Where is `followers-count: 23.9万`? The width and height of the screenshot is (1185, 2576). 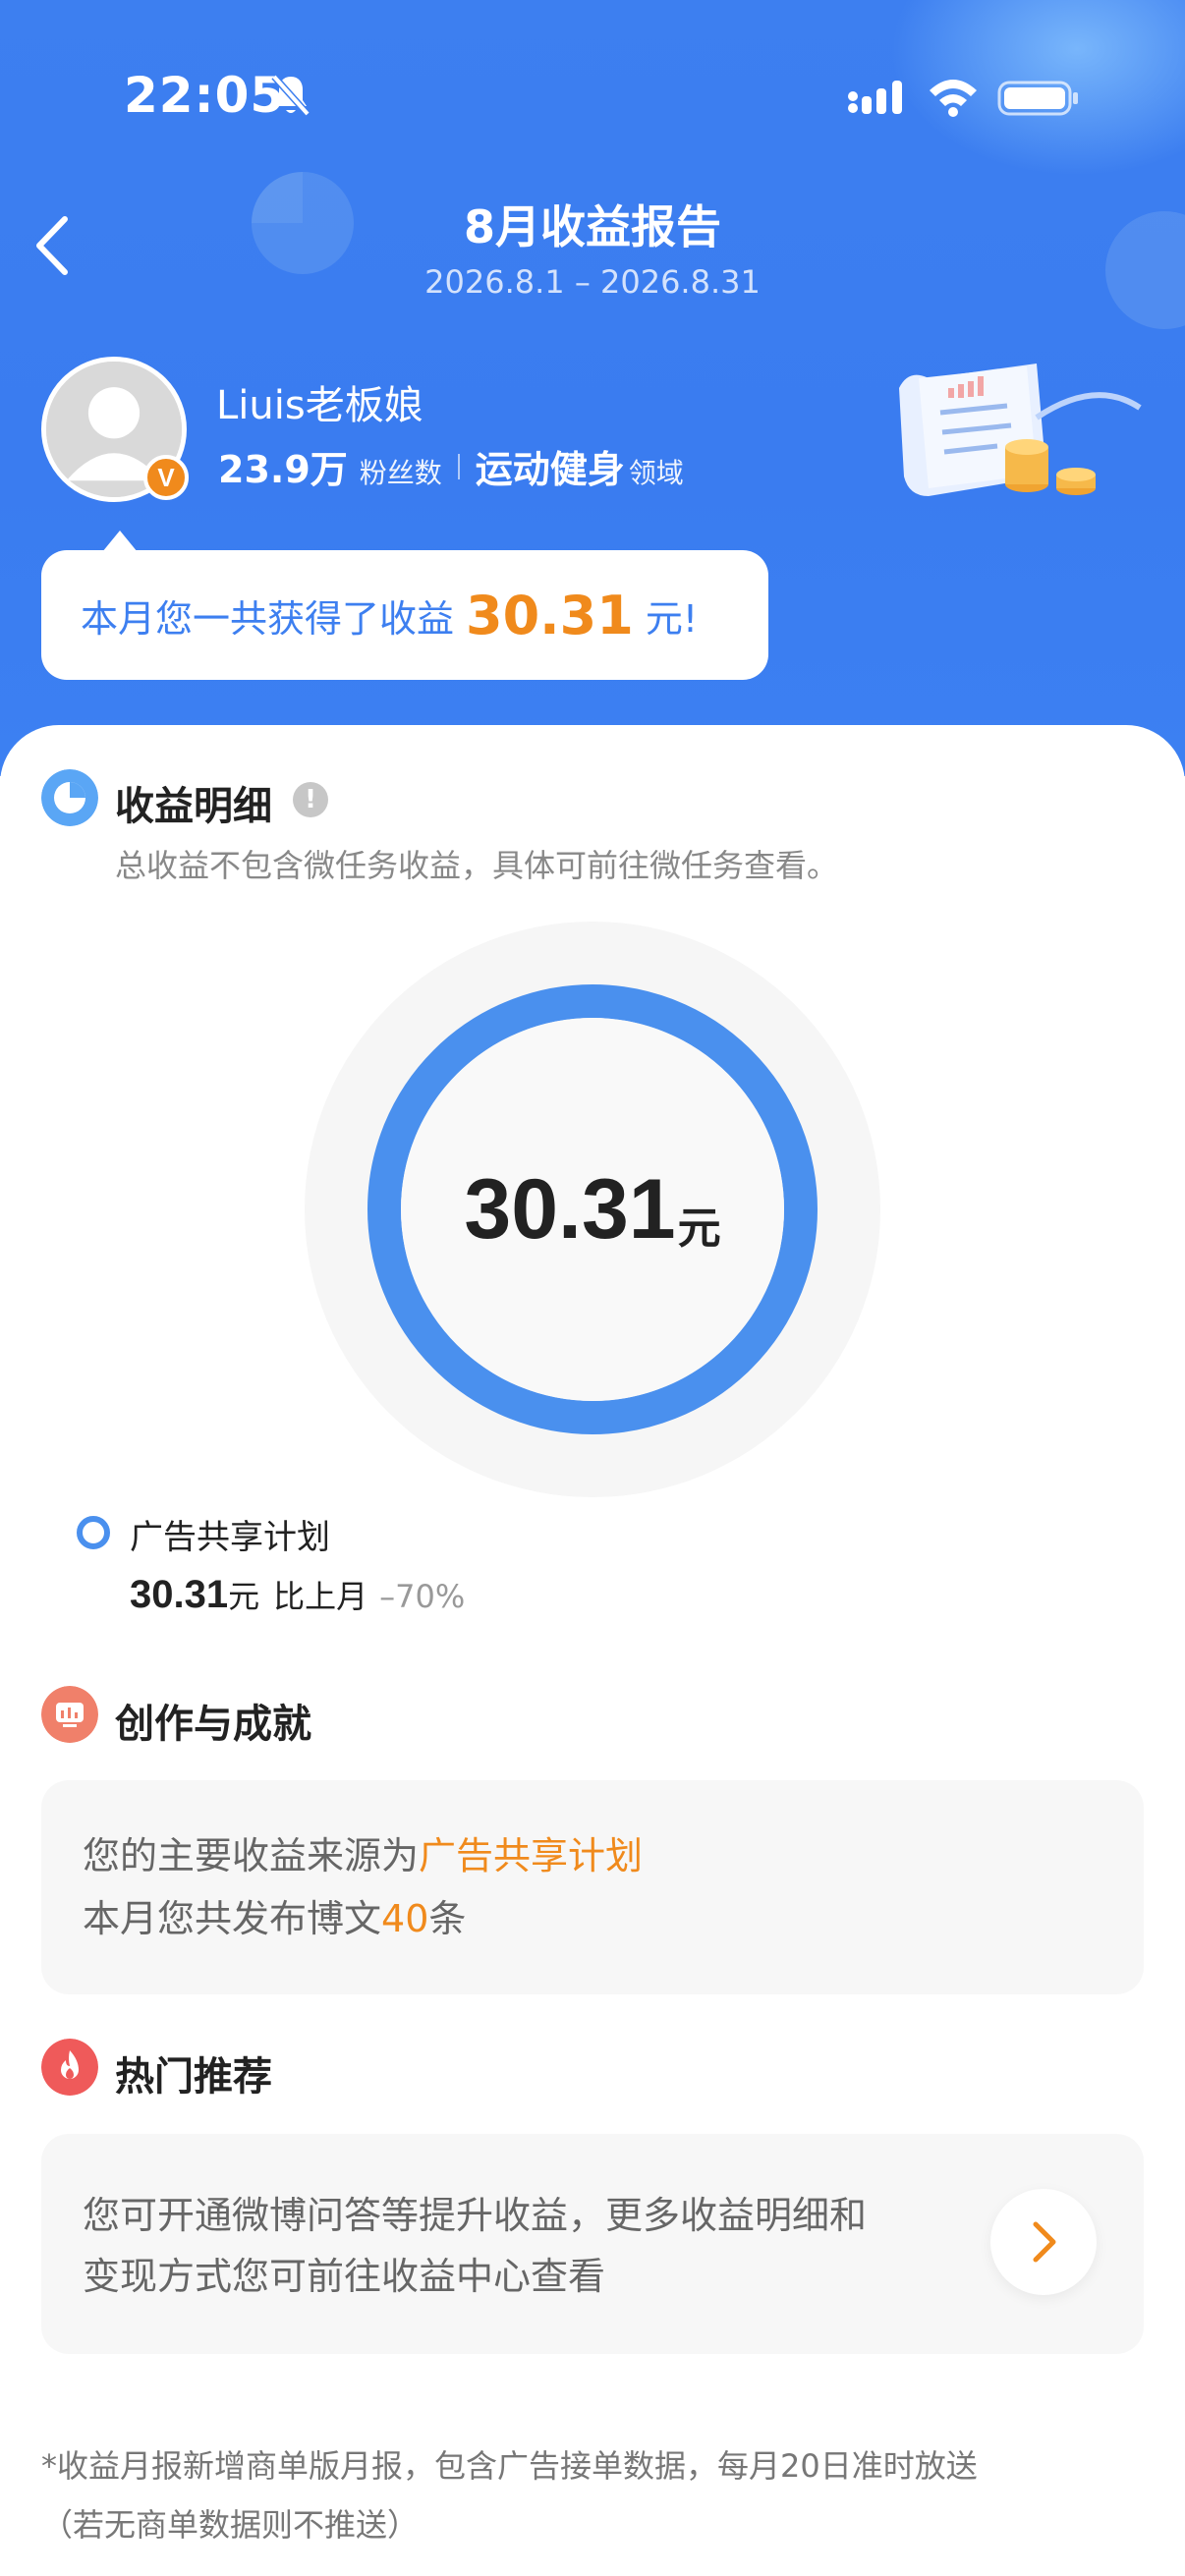
followers-count: 23.9万 is located at coordinates (283, 469).